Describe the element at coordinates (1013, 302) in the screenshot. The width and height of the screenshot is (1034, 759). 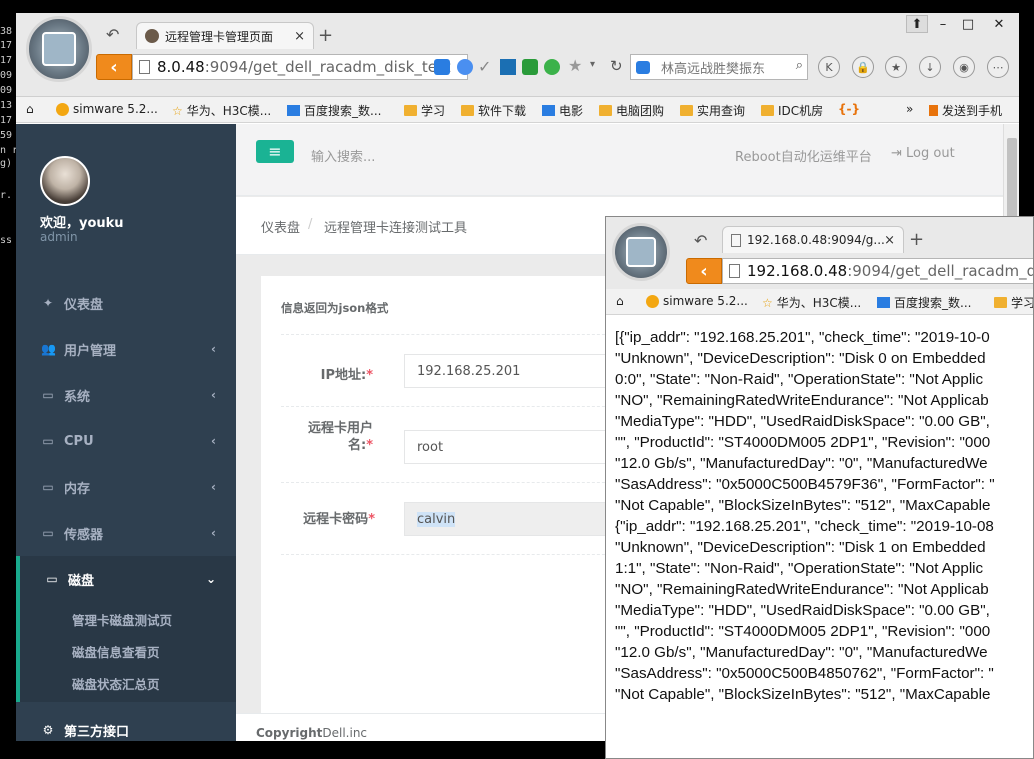
I see `bookmark-study-2: 学习` at that location.